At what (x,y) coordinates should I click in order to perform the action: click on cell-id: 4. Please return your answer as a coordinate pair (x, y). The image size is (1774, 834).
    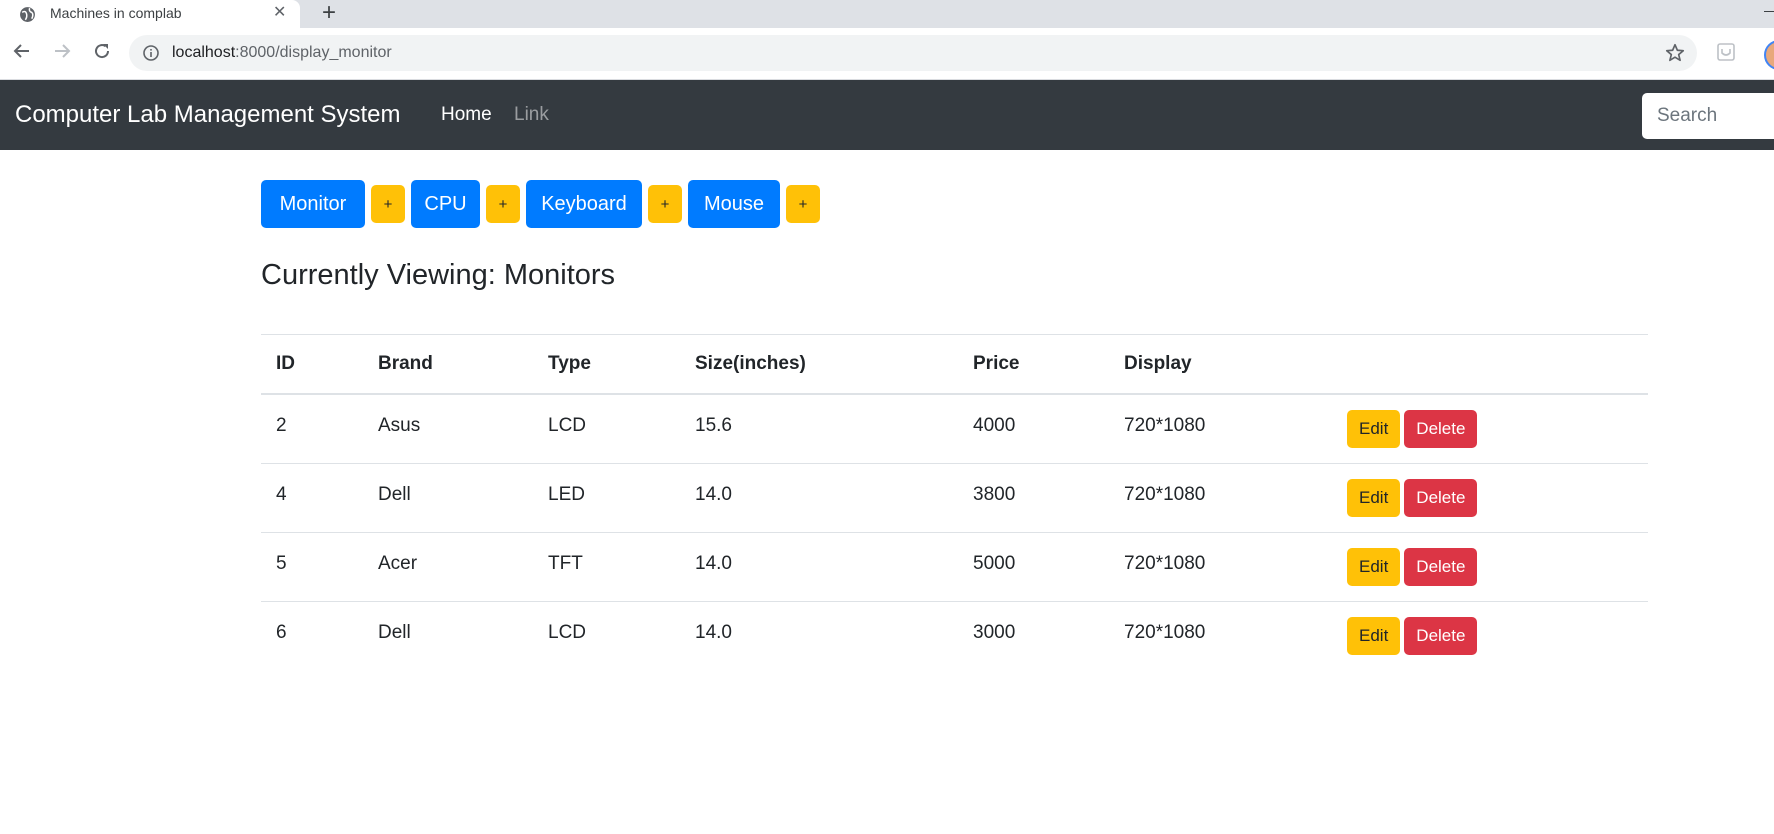
    Looking at the image, I should click on (312, 497).